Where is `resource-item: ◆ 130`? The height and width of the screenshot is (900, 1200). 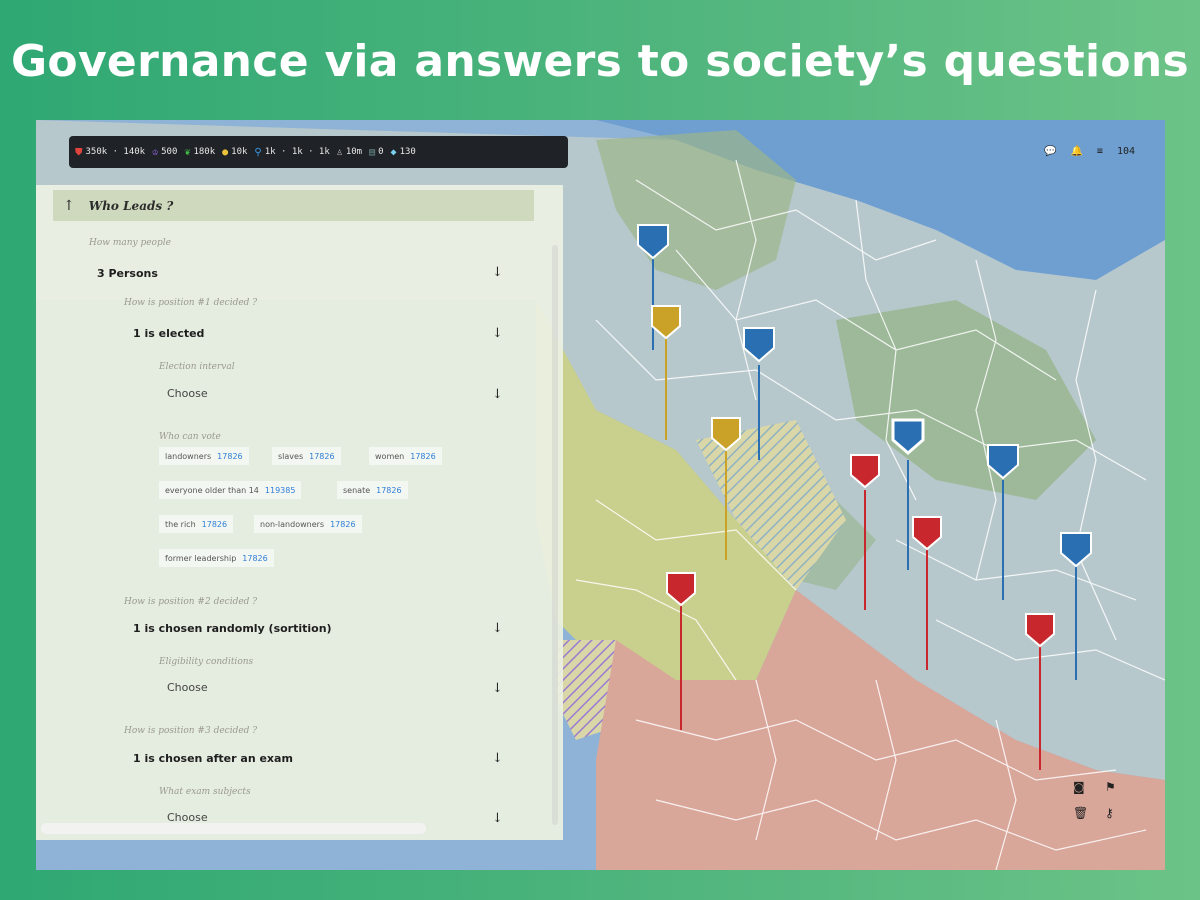 resource-item: ◆ 130 is located at coordinates (403, 152).